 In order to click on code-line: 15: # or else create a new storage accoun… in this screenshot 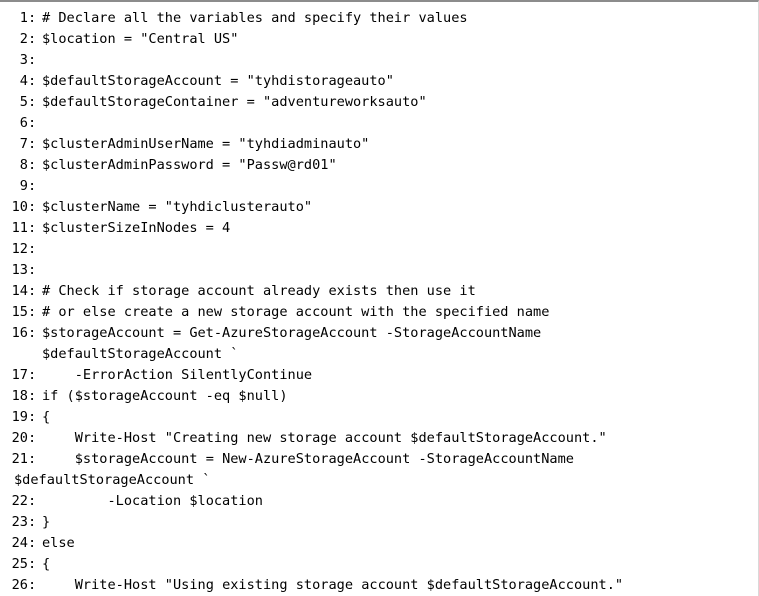, I will do `click(379, 312)`.